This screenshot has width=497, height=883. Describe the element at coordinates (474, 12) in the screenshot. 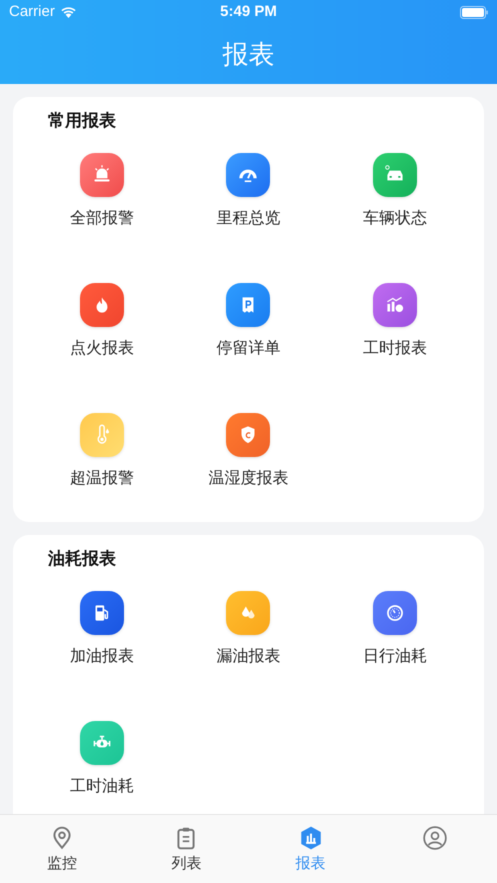

I see `battery-icon` at that location.